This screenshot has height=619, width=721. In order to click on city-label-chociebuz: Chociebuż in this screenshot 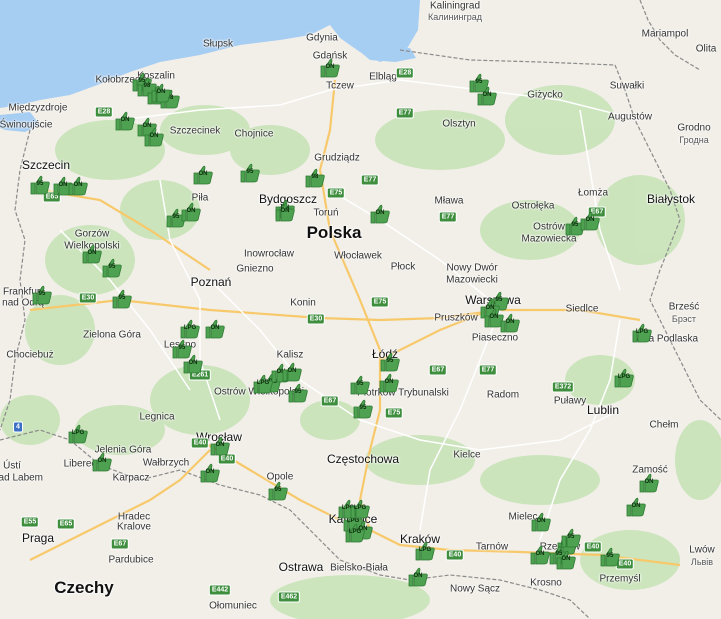, I will do `click(30, 355)`.